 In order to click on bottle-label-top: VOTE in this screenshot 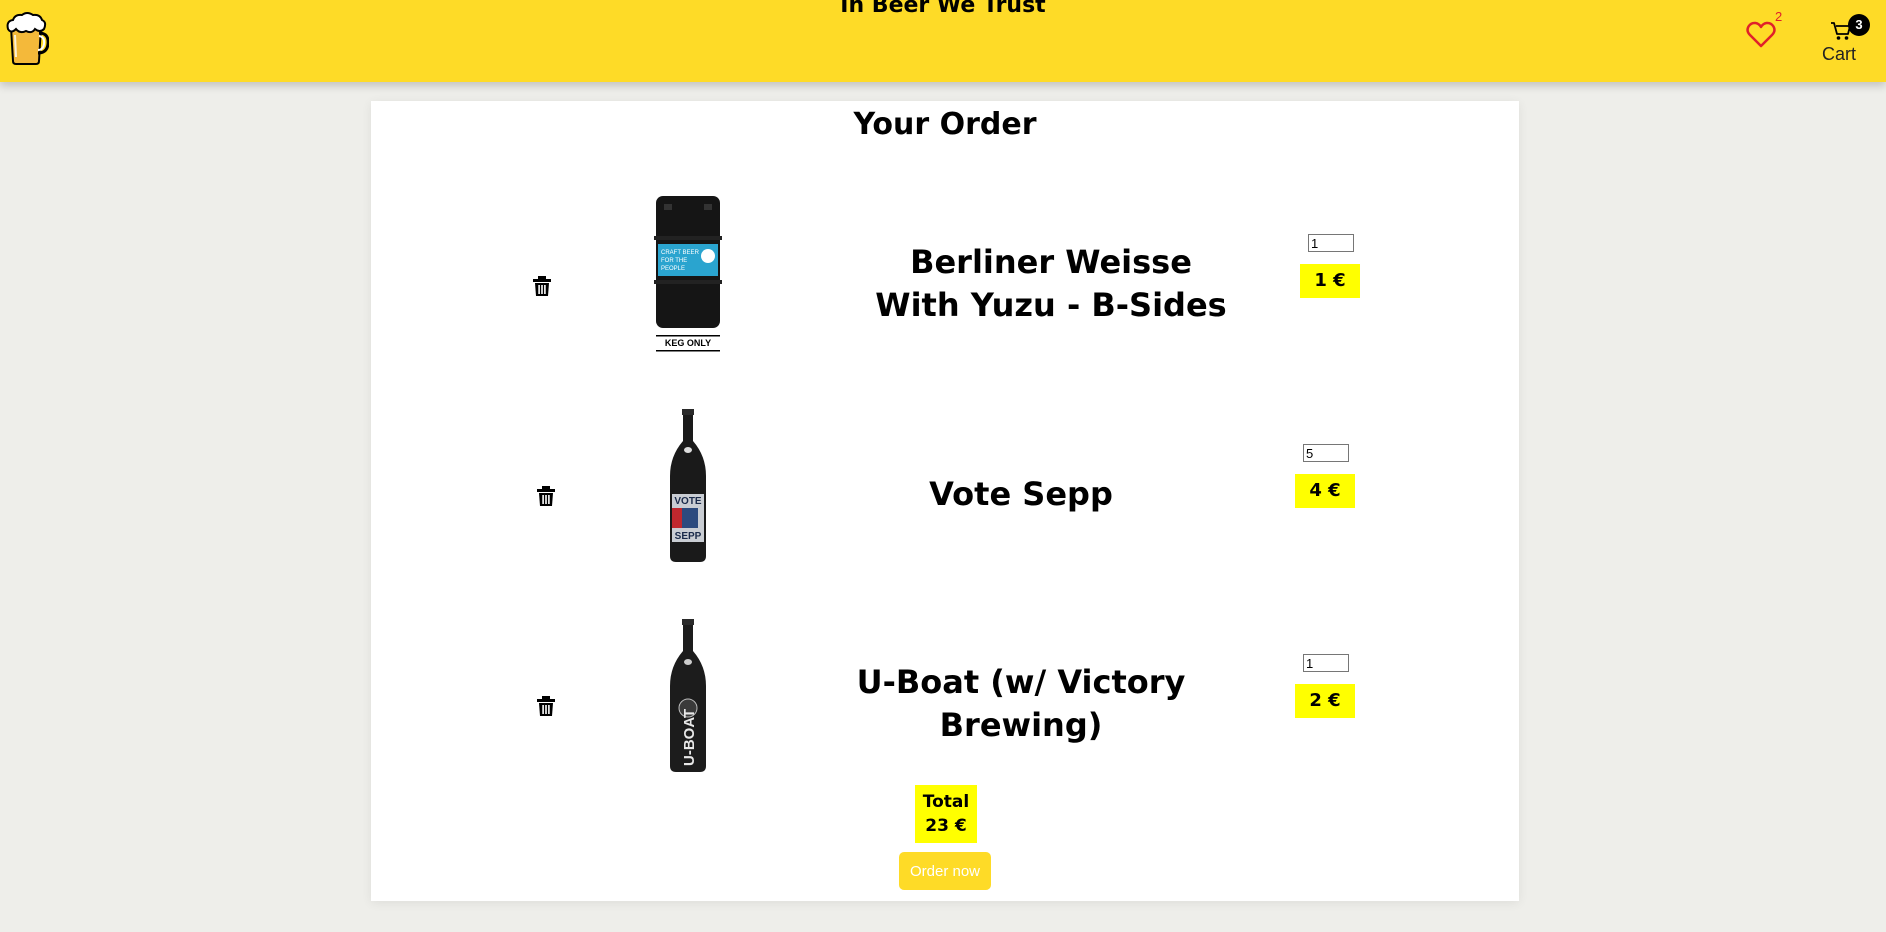, I will do `click(688, 501)`.